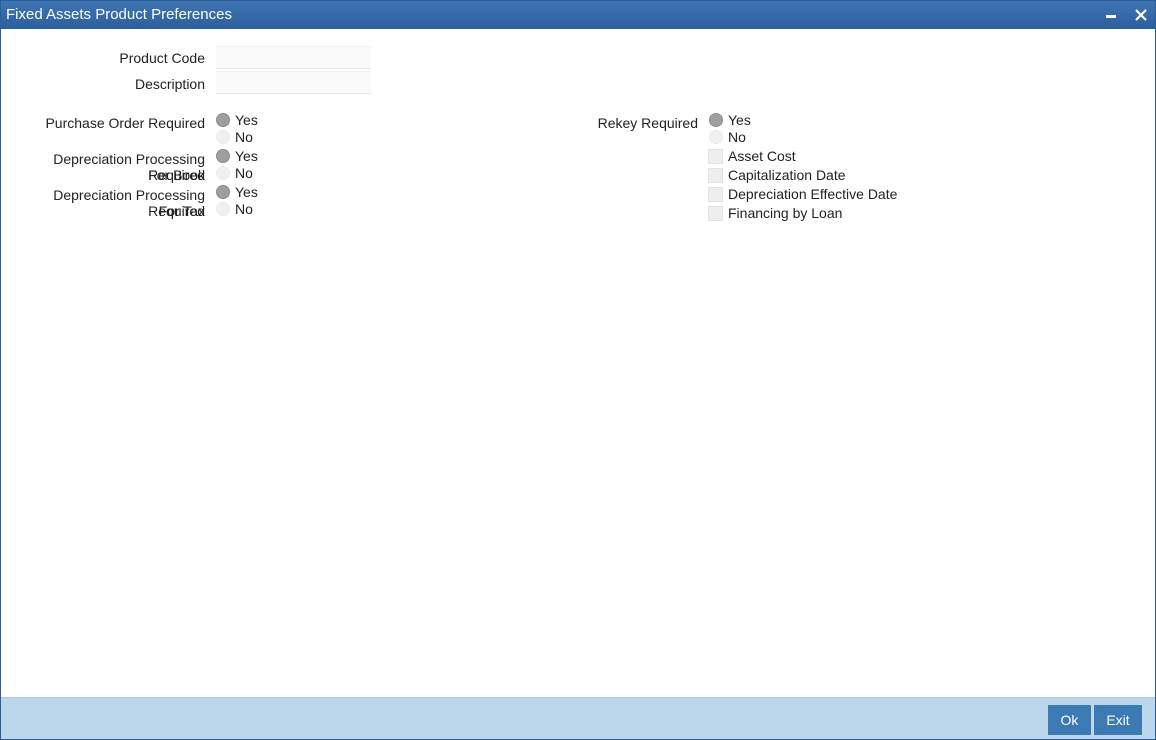  What do you see at coordinates (162, 58) in the screenshot?
I see `product-code-label: Product Code` at bounding box center [162, 58].